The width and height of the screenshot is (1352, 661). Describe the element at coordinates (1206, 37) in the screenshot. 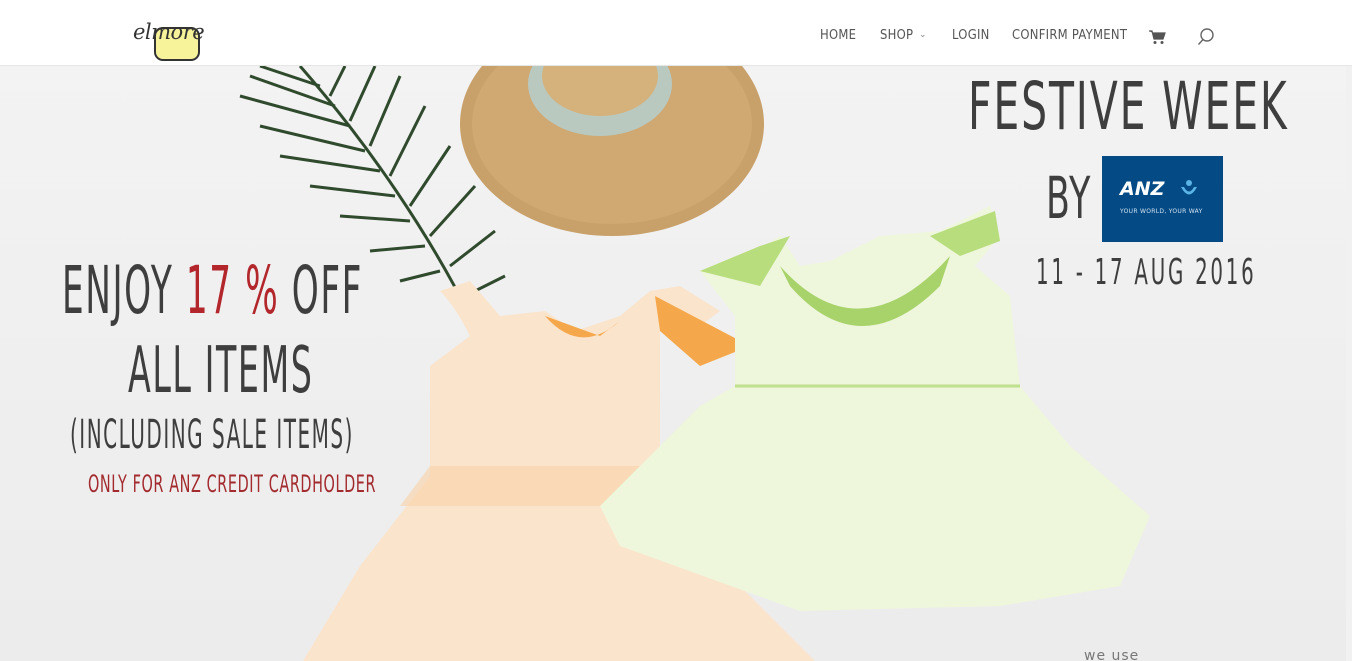

I see `search-icon` at that location.